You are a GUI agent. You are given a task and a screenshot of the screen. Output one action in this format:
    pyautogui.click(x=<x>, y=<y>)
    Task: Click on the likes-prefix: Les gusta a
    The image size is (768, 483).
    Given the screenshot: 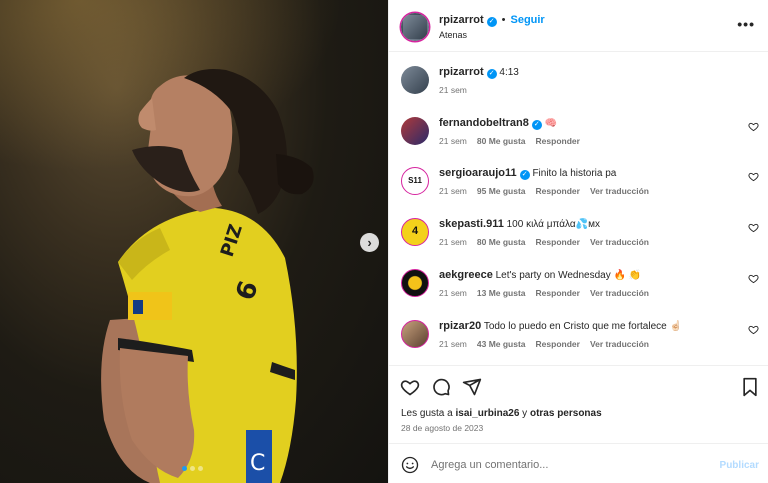 What is the action you would take?
    pyautogui.click(x=428, y=413)
    